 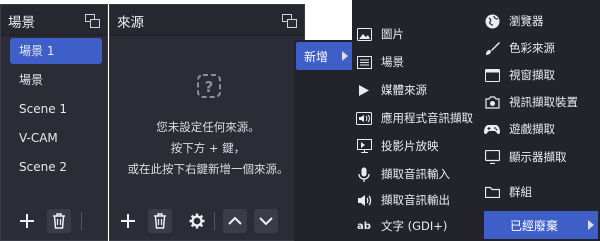 What do you see at coordinates (414, 226) in the screenshot?
I see `menu-item-label: 文字 (GDI+)` at bounding box center [414, 226].